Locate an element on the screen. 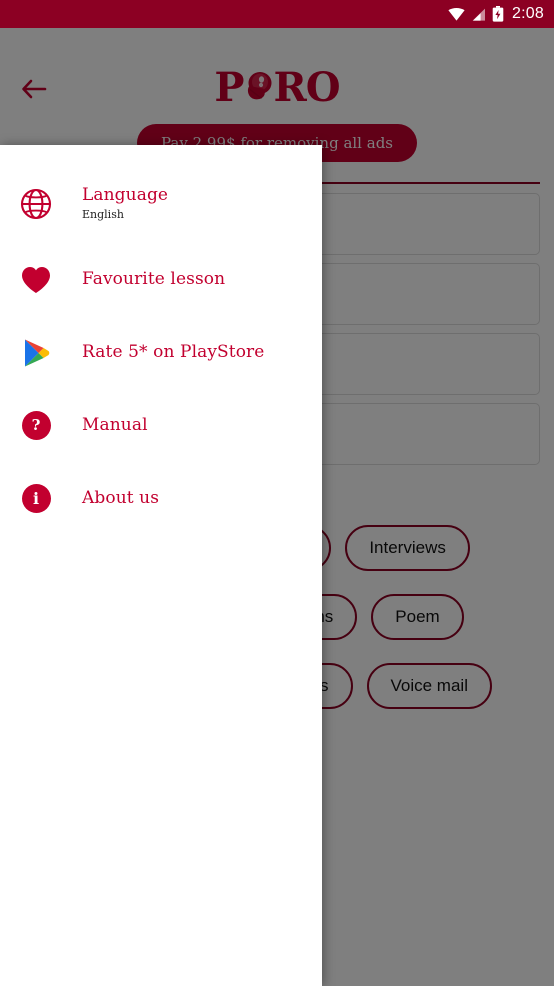  question-mark-circle-icon: ? is located at coordinates (36, 426).